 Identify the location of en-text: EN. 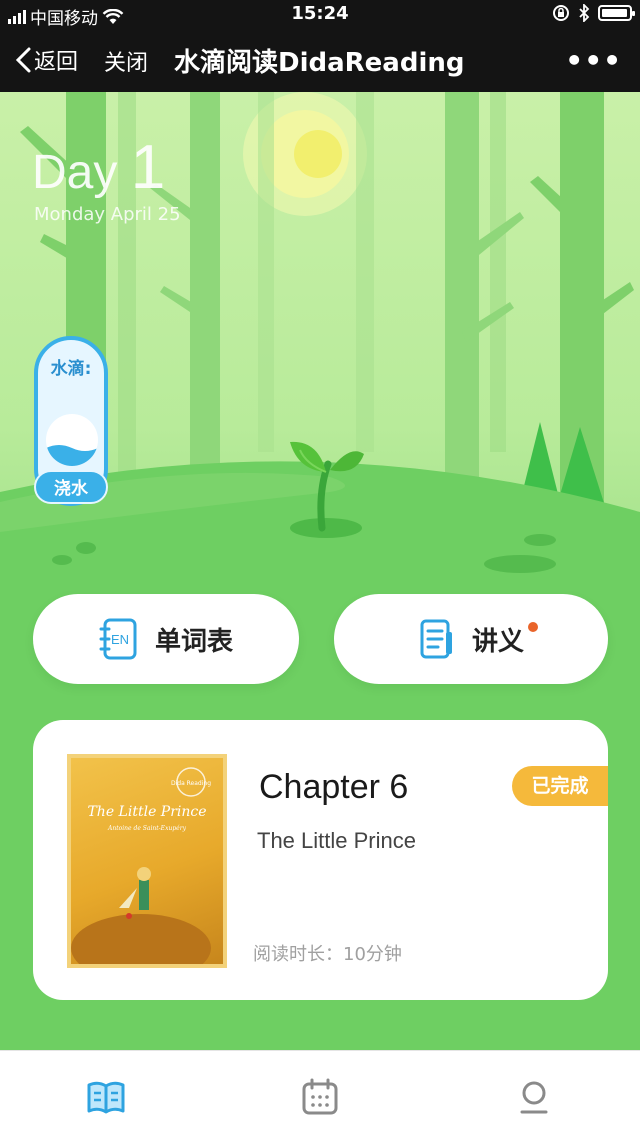
(120, 639).